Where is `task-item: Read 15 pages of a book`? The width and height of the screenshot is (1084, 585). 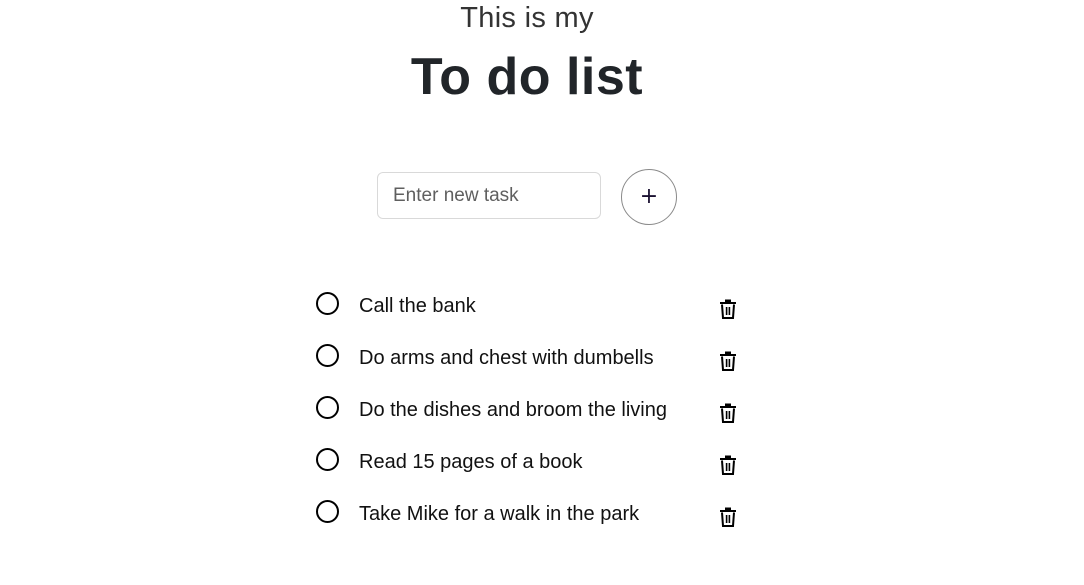 task-item: Read 15 pages of a book is located at coordinates (534, 464).